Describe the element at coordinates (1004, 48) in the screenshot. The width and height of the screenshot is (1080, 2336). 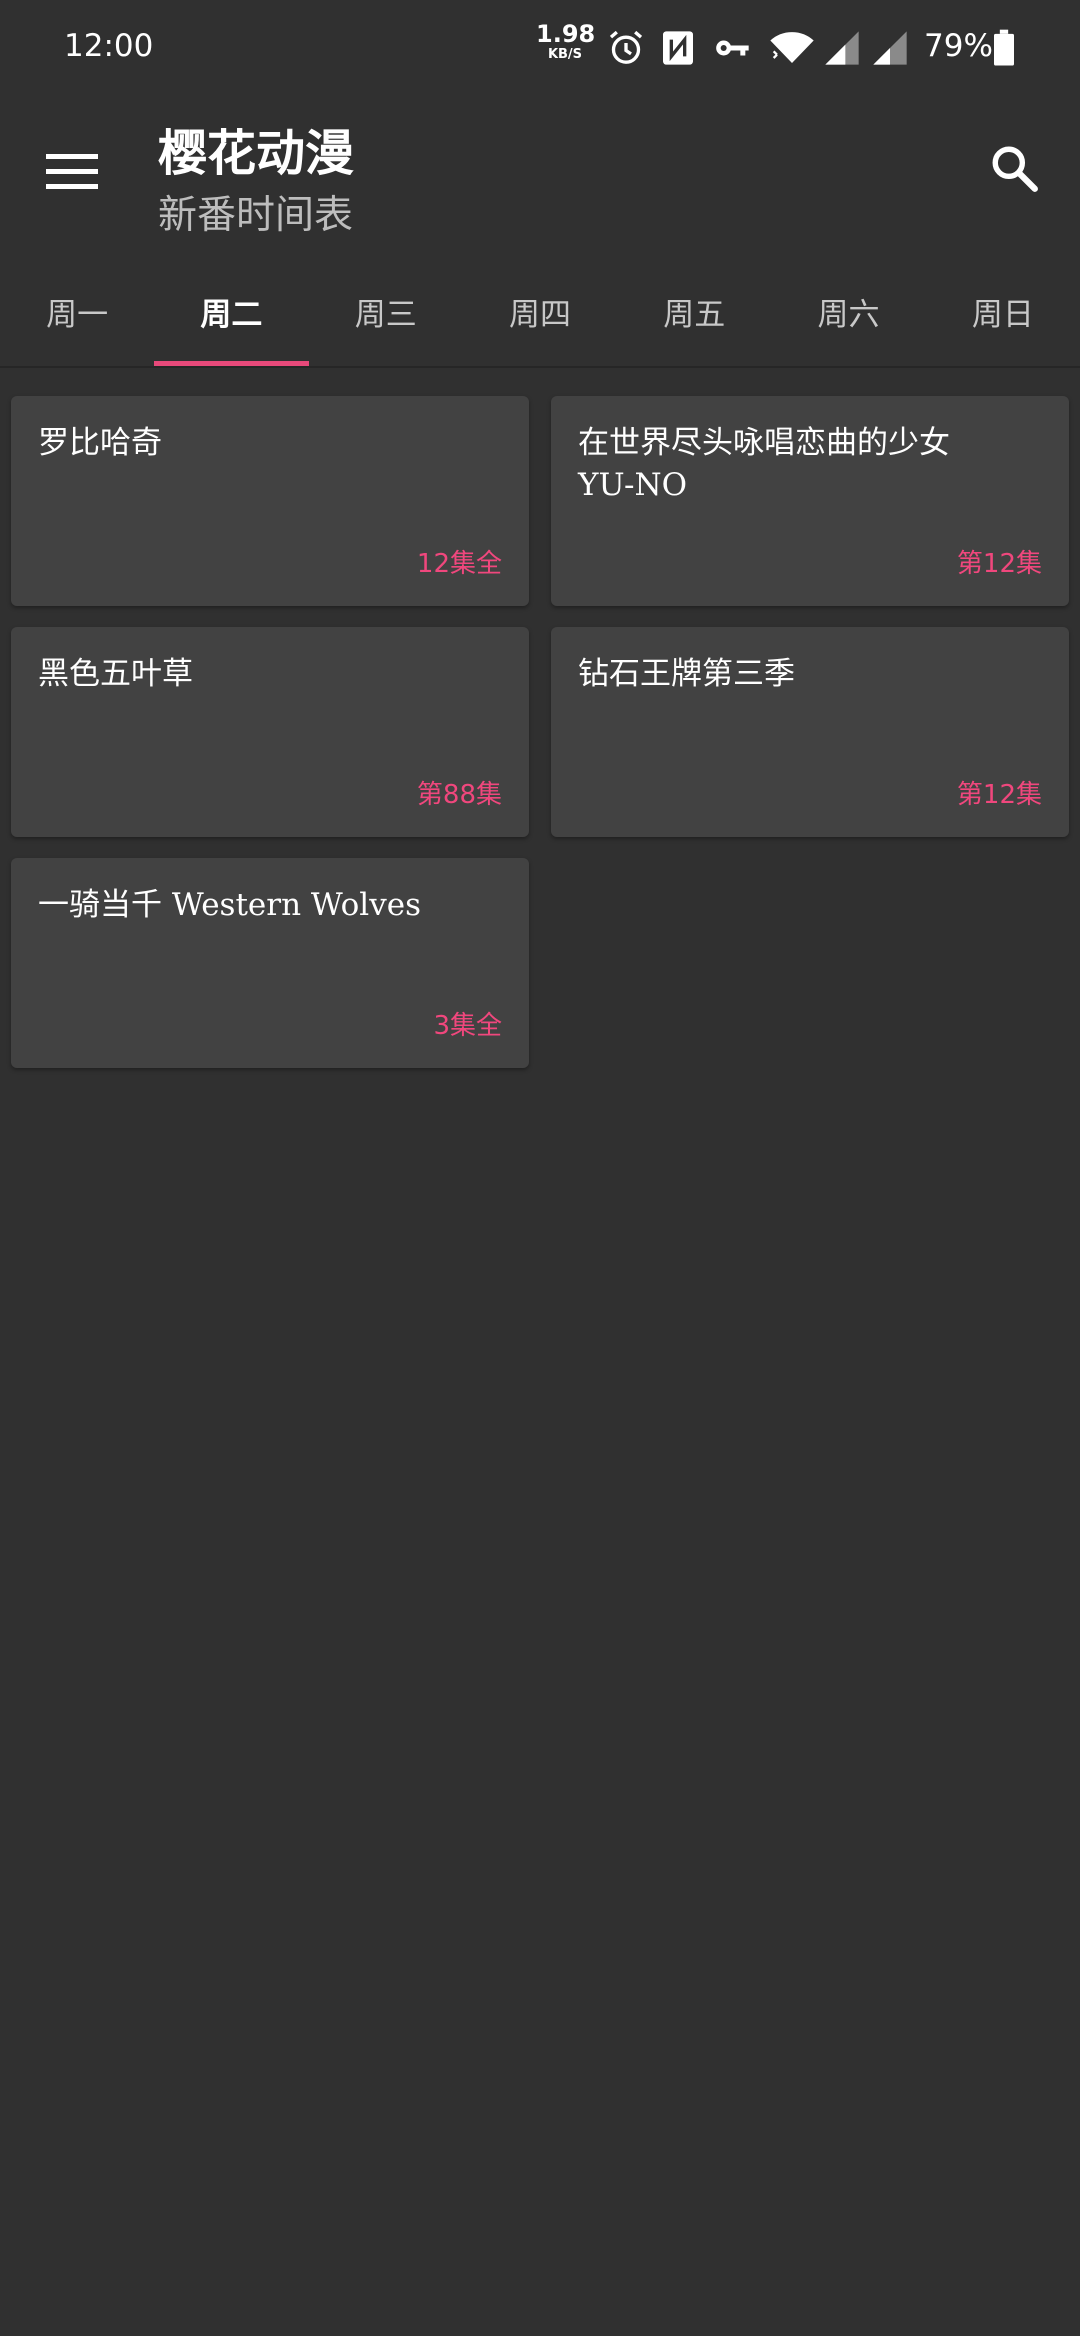
I see `battery-icon` at that location.